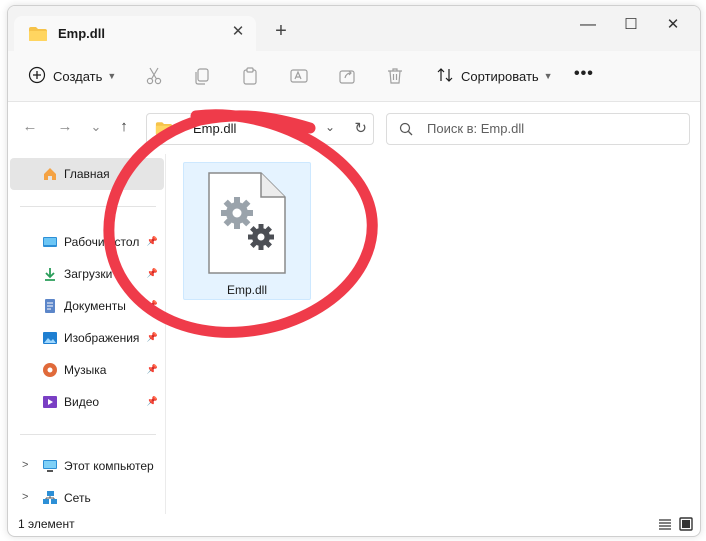 The image size is (706, 541). Describe the element at coordinates (124, 127) in the screenshot. I see `up-button: ↑` at that location.